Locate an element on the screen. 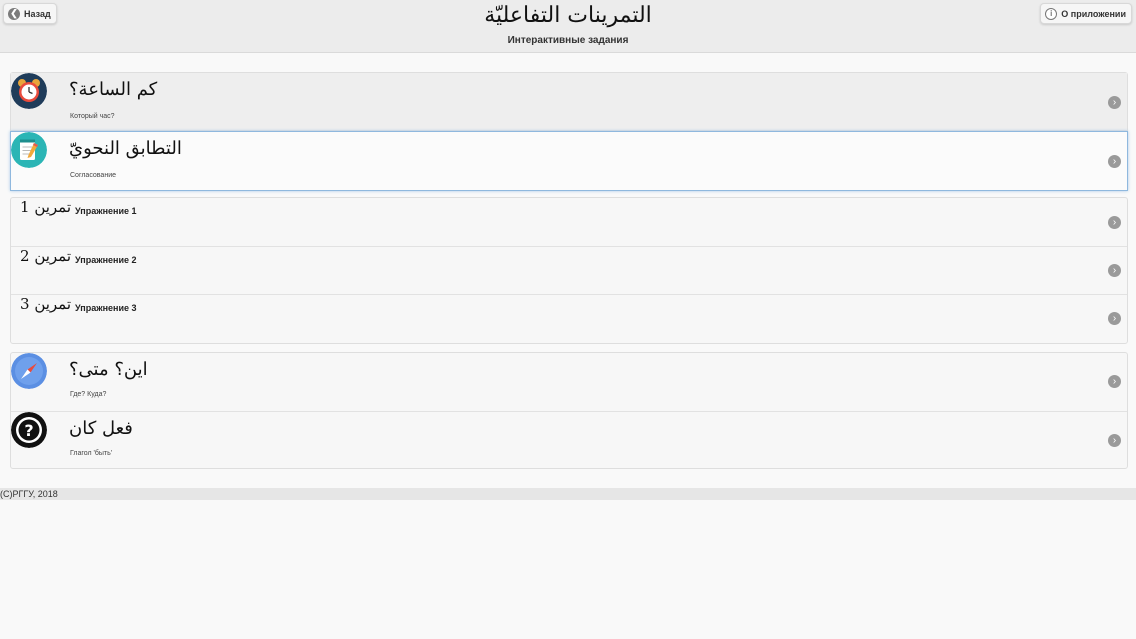 The height and width of the screenshot is (639, 1136). list-item-topic-time: كم الساعة؟ Который час? › is located at coordinates (569, 102).